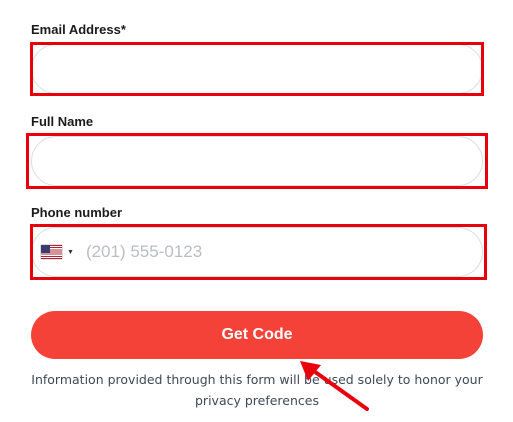 The width and height of the screenshot is (513, 422). I want to click on us-flag-icon, so click(51, 252).